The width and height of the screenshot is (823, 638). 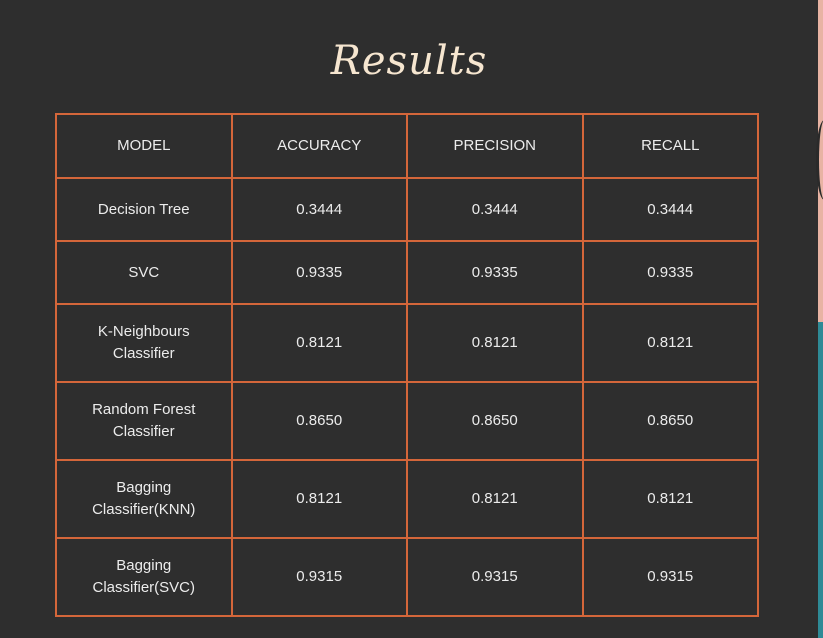 What do you see at coordinates (144, 509) in the screenshot?
I see `model-name-line2: Classifier(KNN)` at bounding box center [144, 509].